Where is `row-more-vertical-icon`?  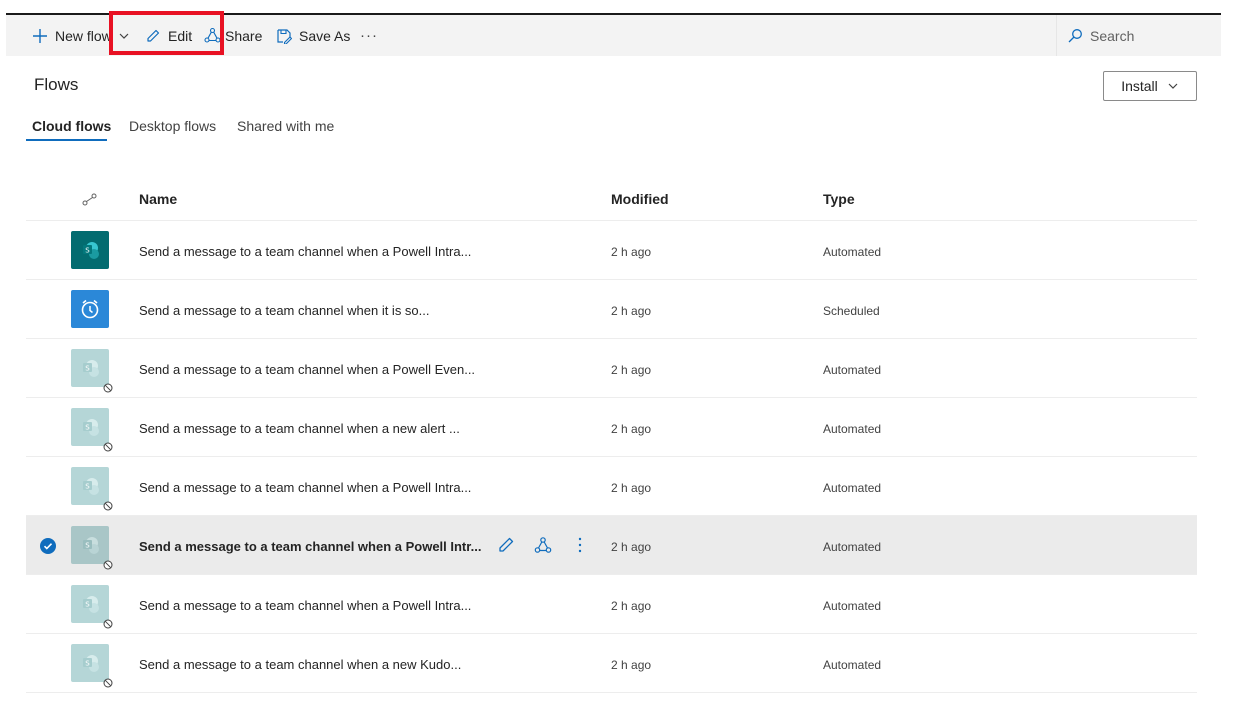 row-more-vertical-icon is located at coordinates (580, 545).